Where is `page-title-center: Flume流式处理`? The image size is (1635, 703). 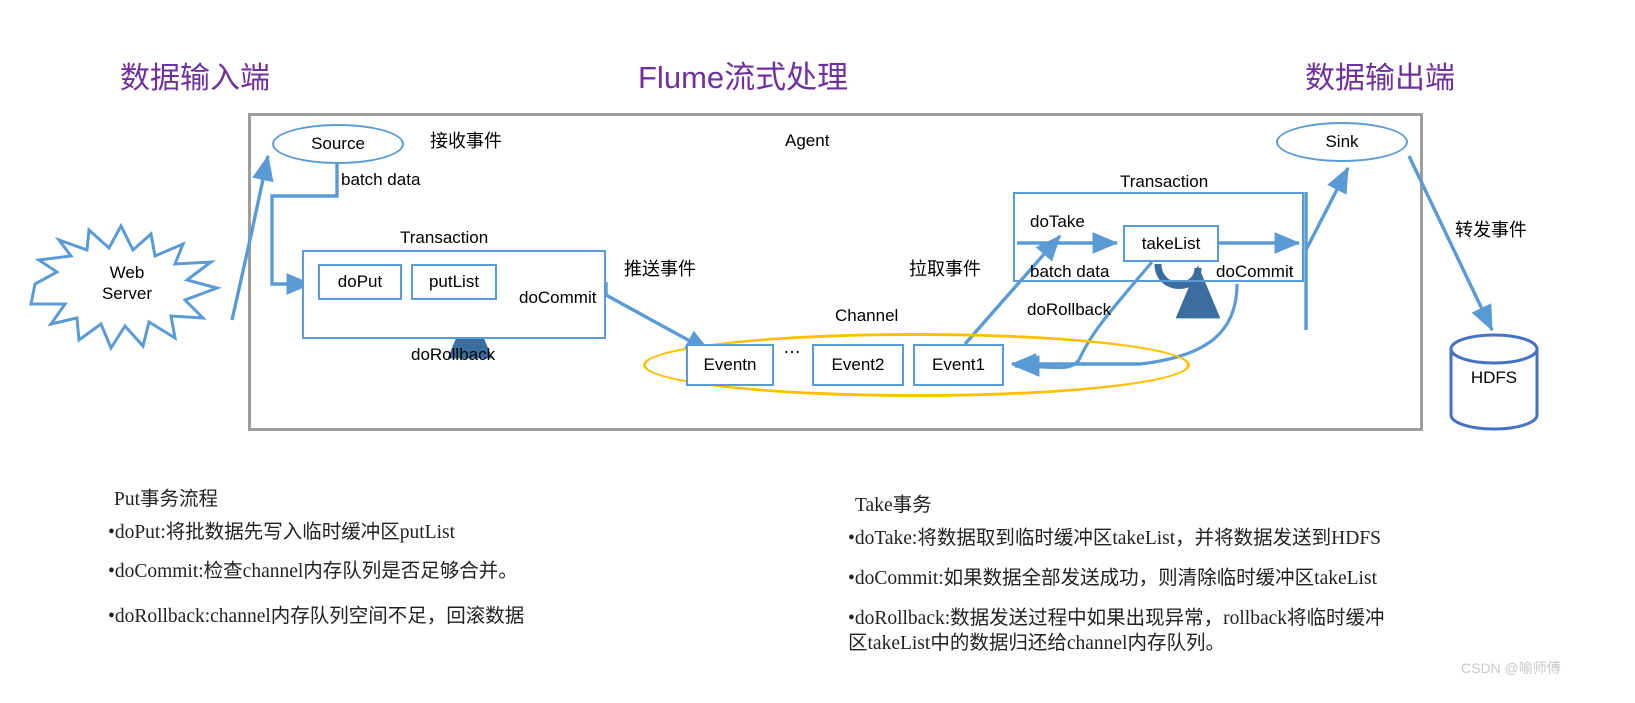 page-title-center: Flume流式处理 is located at coordinates (743, 77).